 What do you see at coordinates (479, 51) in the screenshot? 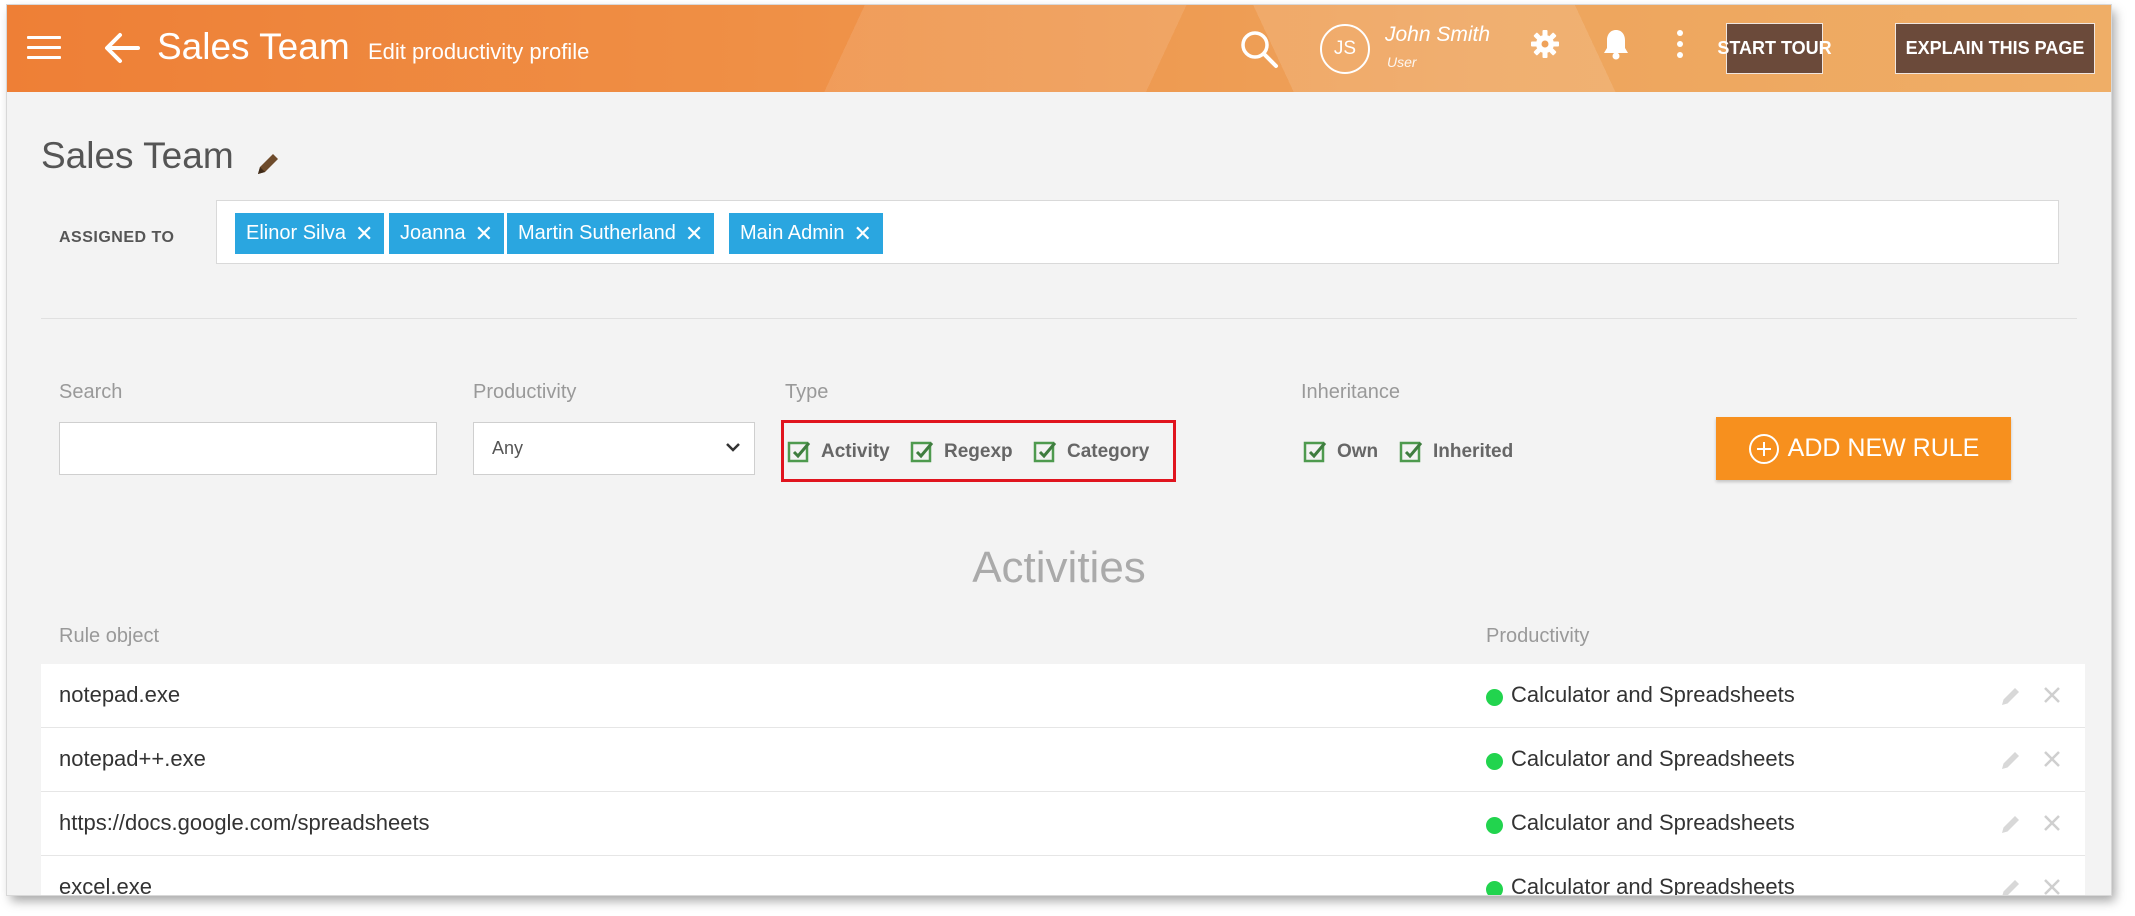
I see `header-subtitle: Edit productivity profile` at bounding box center [479, 51].